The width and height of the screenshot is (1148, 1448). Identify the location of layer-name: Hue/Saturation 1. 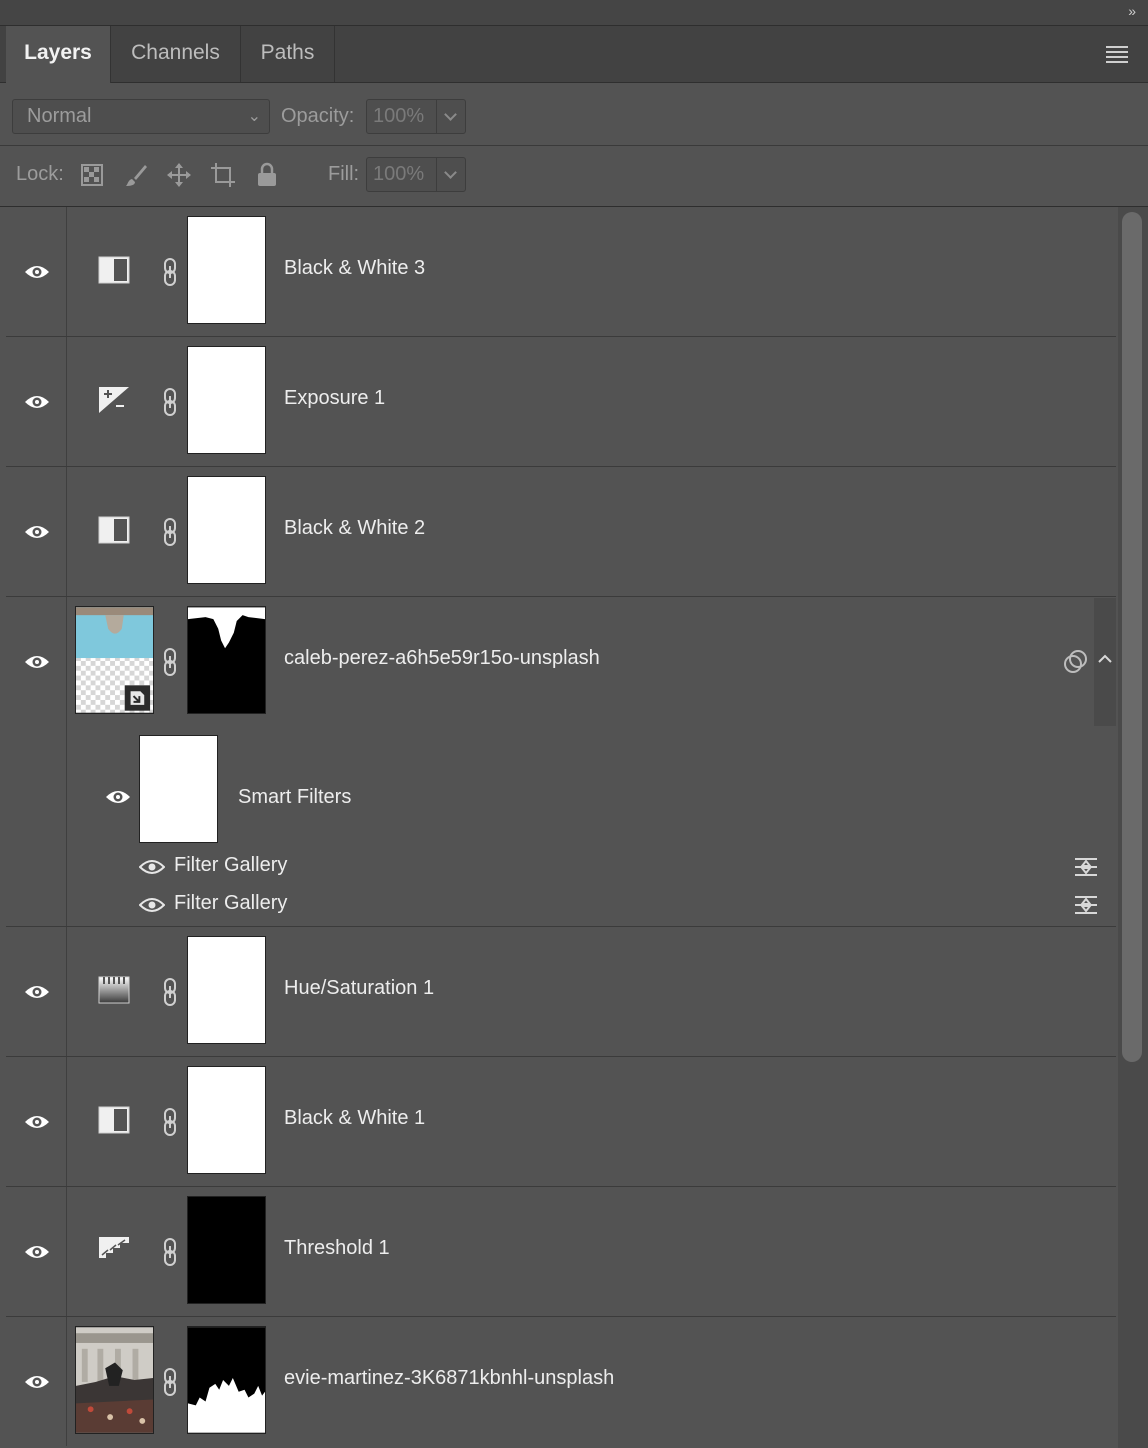
(359, 988).